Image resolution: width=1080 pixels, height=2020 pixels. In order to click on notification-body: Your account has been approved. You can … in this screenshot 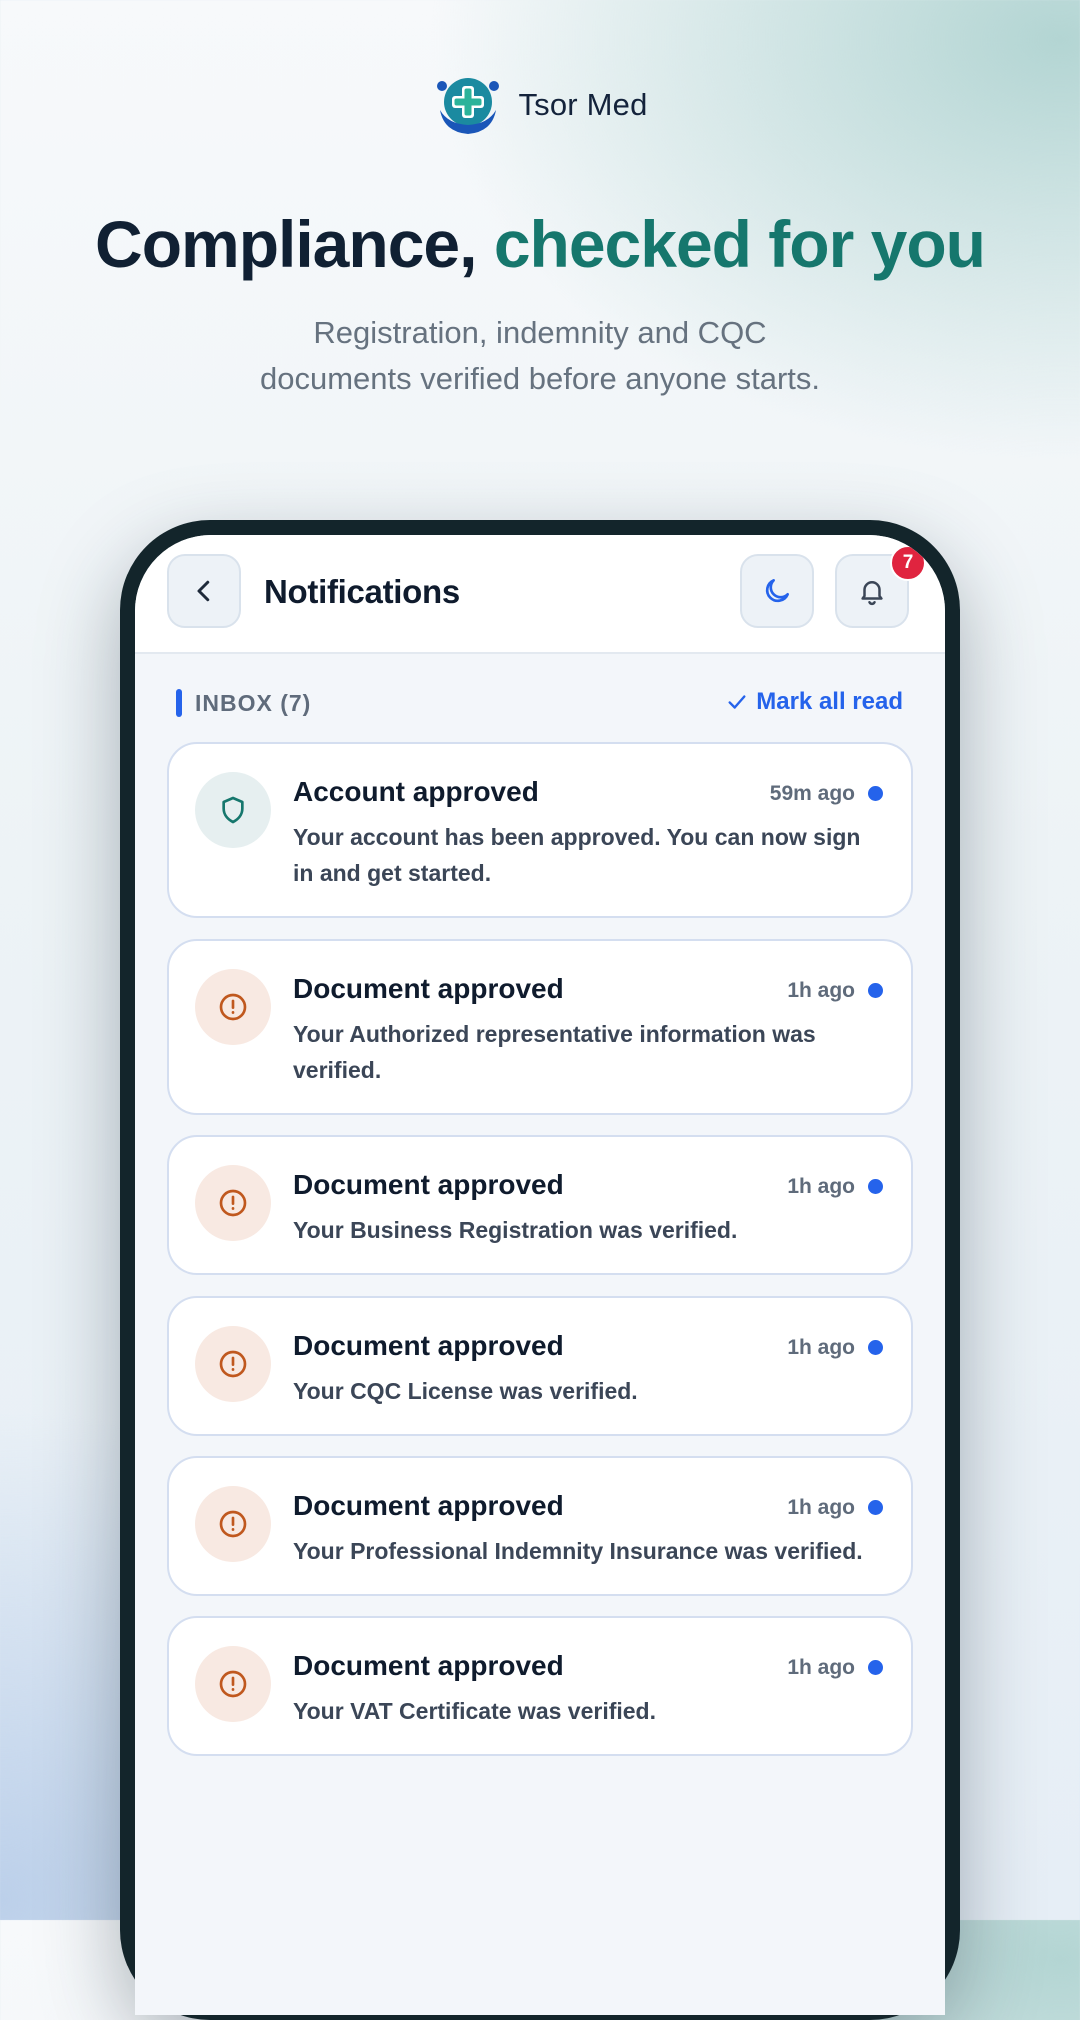, I will do `click(577, 855)`.